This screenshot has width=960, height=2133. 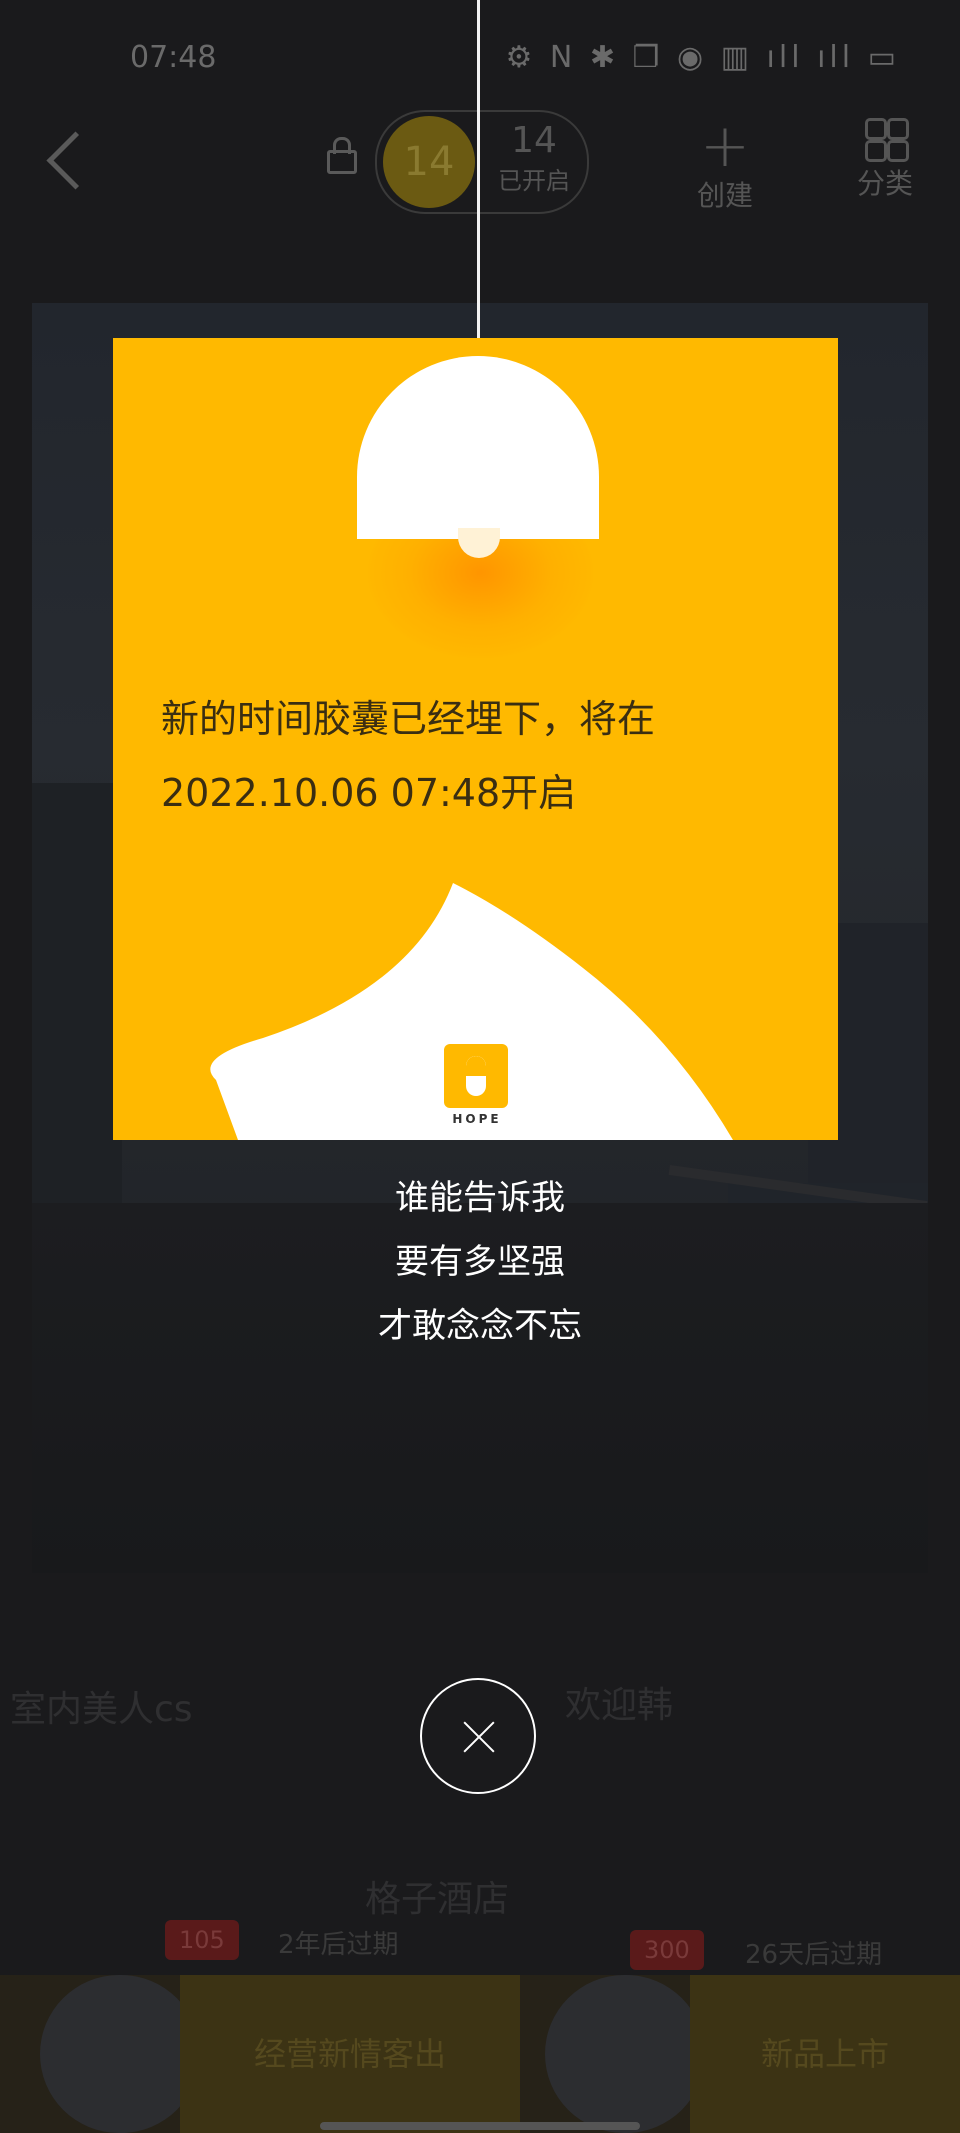 I want to click on close-button, so click(x=478, y=1736).